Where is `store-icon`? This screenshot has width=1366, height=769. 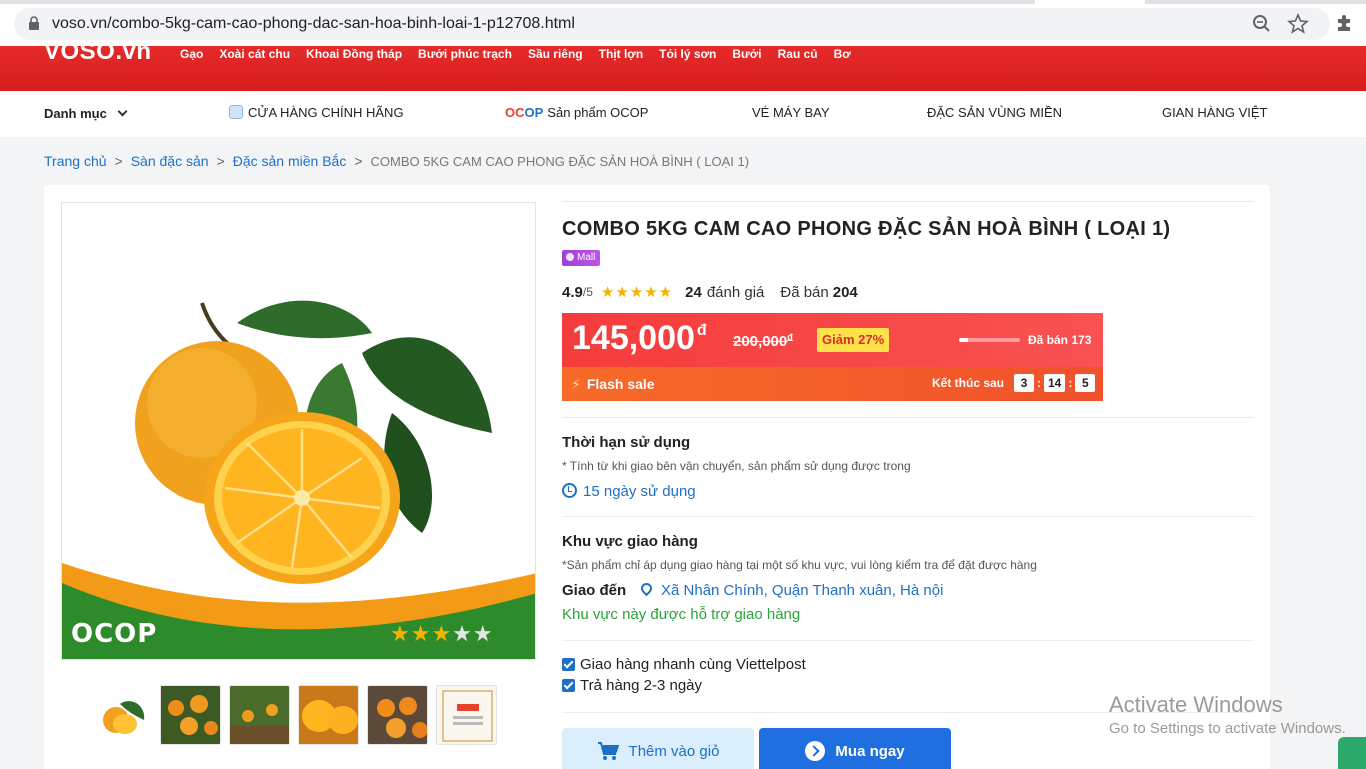 store-icon is located at coordinates (236, 112).